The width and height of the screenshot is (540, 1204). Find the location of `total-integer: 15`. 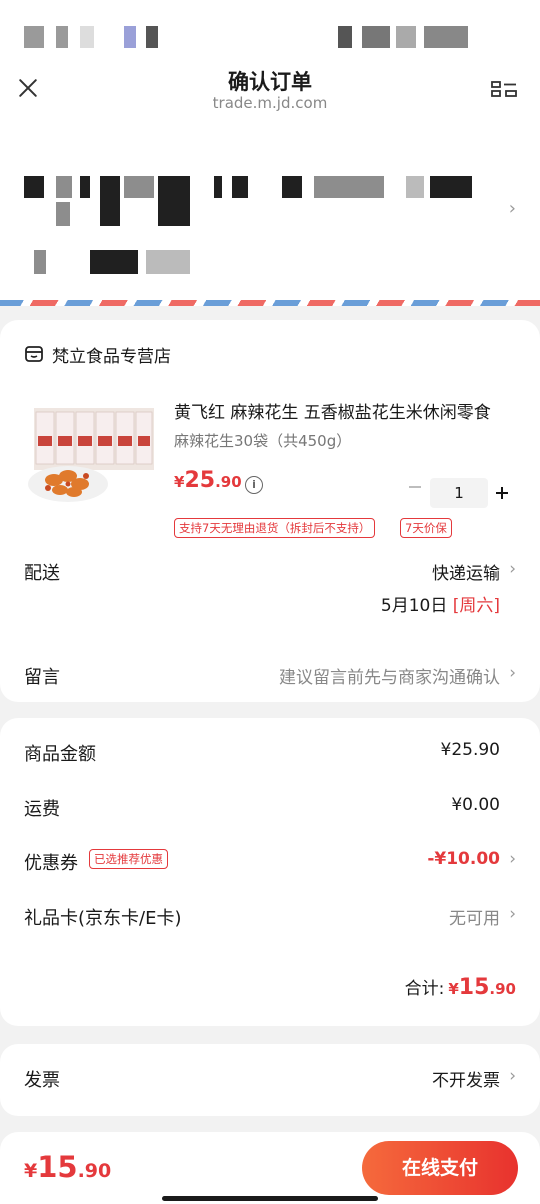

total-integer: 15 is located at coordinates (474, 987).